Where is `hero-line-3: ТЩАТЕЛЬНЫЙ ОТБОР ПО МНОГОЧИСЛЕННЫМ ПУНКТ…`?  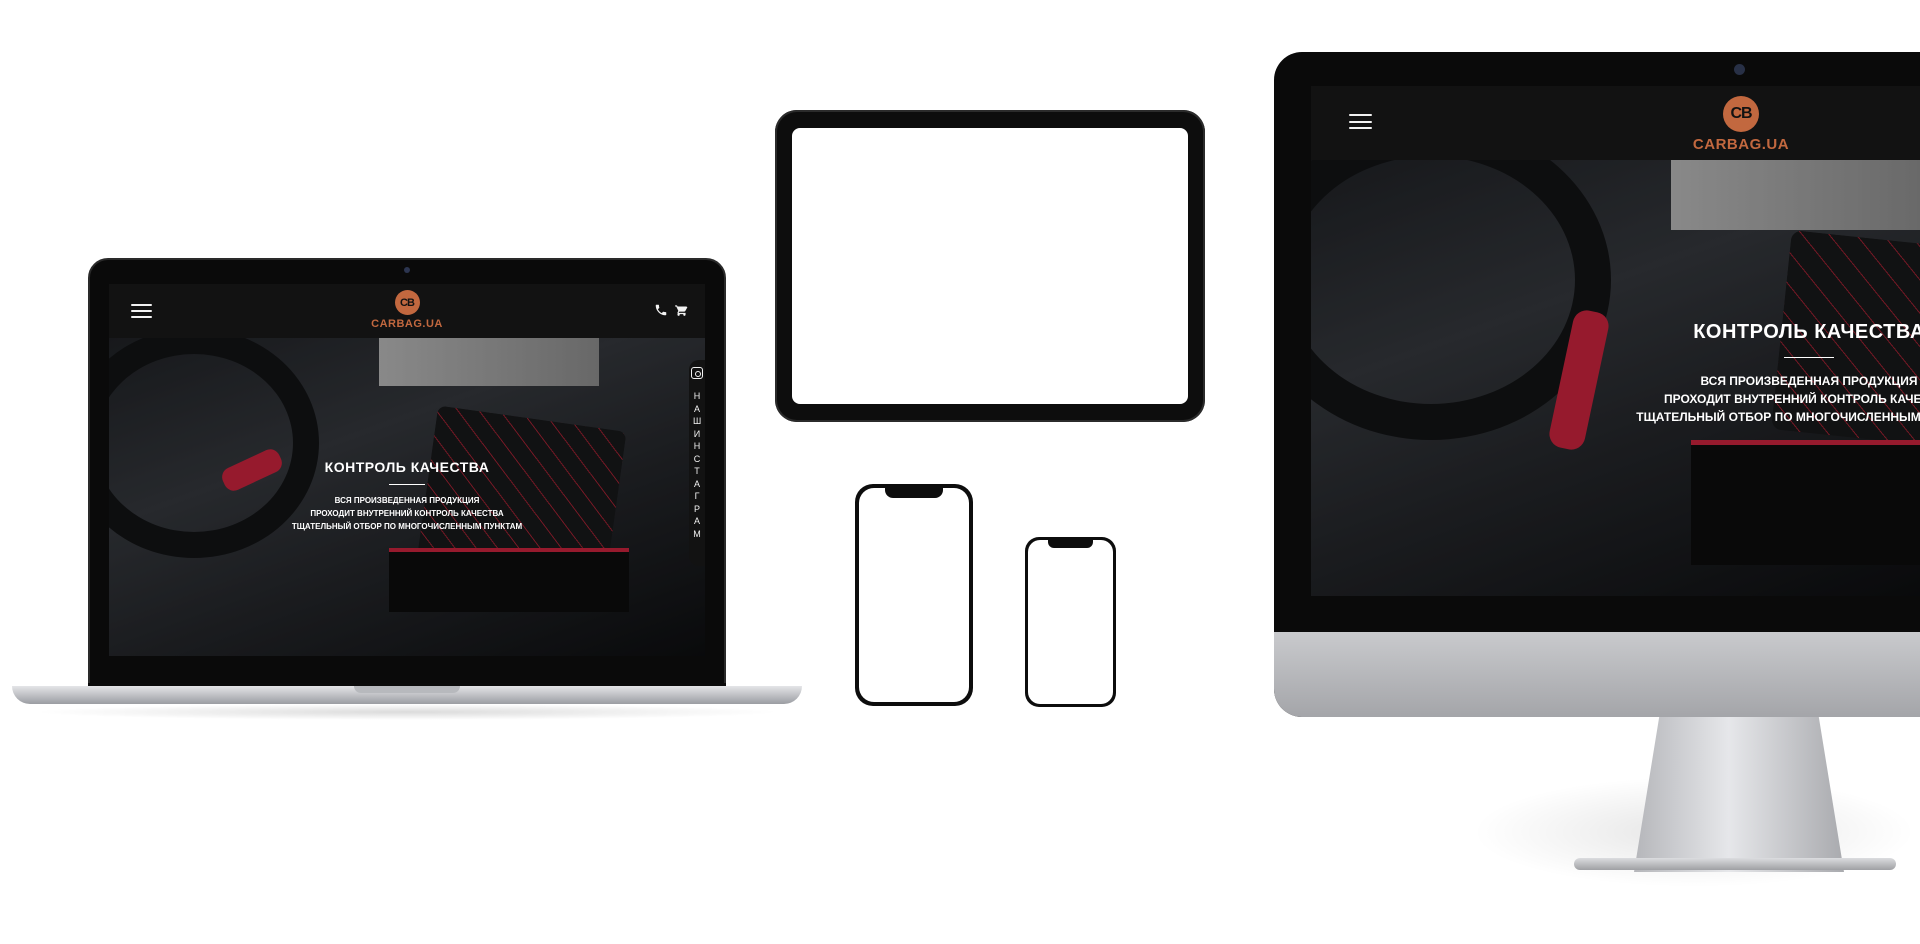 hero-line-3: ТЩАТЕЛЬНЫЙ ОТБОР ПО МНОГОЧИСЛЕННЫМ ПУНКТ… is located at coordinates (407, 526).